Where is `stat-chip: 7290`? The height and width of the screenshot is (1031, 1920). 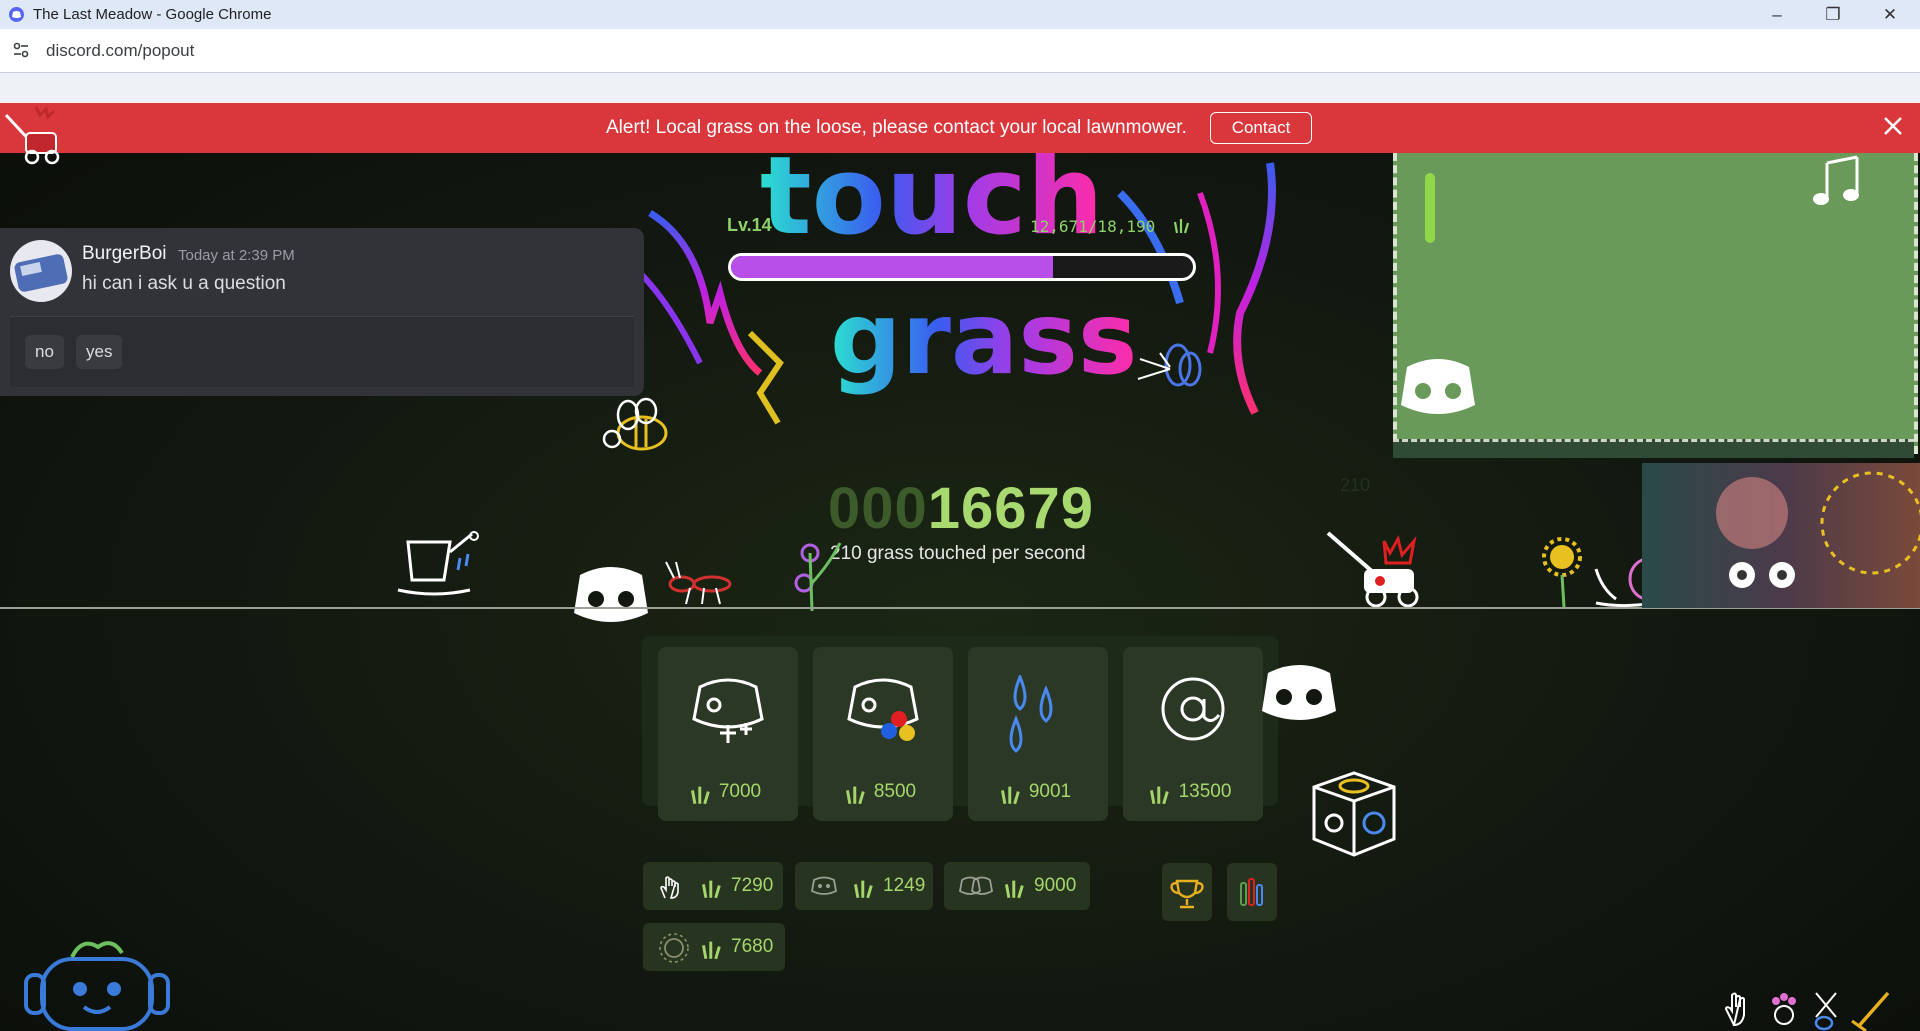
stat-chip: 7290 is located at coordinates (713, 886).